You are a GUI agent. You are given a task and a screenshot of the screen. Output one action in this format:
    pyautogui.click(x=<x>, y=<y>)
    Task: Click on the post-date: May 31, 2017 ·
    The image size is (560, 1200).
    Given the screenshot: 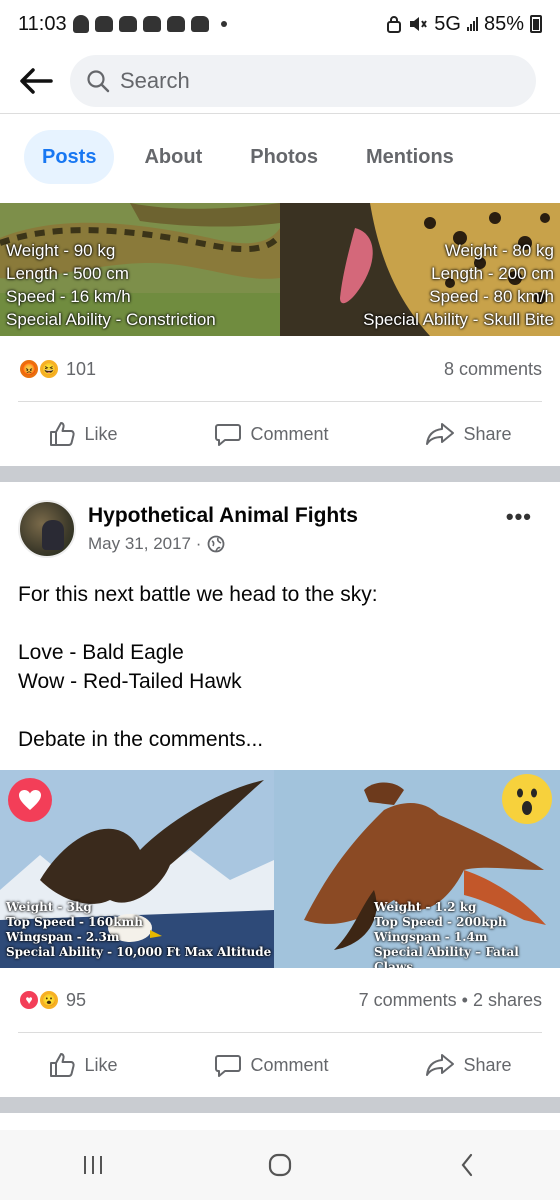 What is the action you would take?
    pyautogui.click(x=144, y=544)
    